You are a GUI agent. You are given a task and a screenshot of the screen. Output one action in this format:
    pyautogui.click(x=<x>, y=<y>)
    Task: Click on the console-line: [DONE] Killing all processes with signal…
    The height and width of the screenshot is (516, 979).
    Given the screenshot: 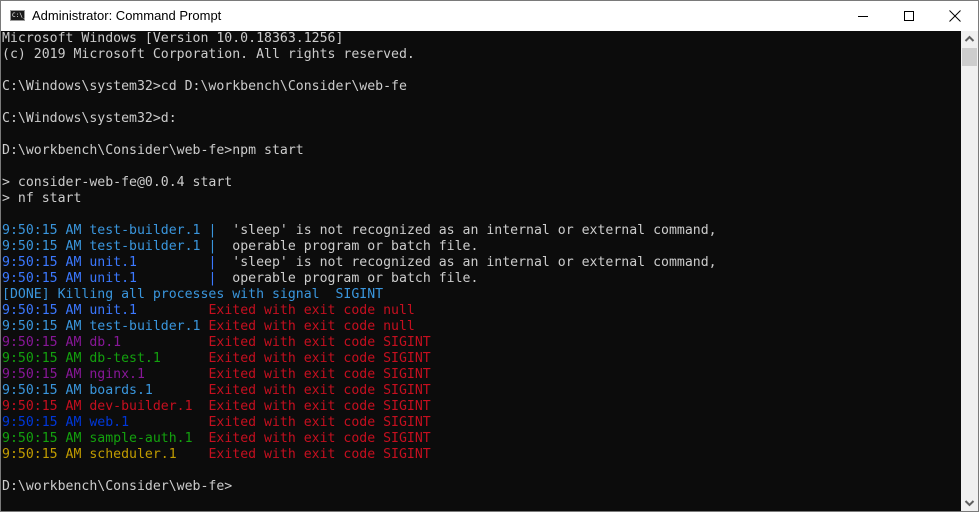 What is the action you would take?
    pyautogui.click(x=192, y=295)
    